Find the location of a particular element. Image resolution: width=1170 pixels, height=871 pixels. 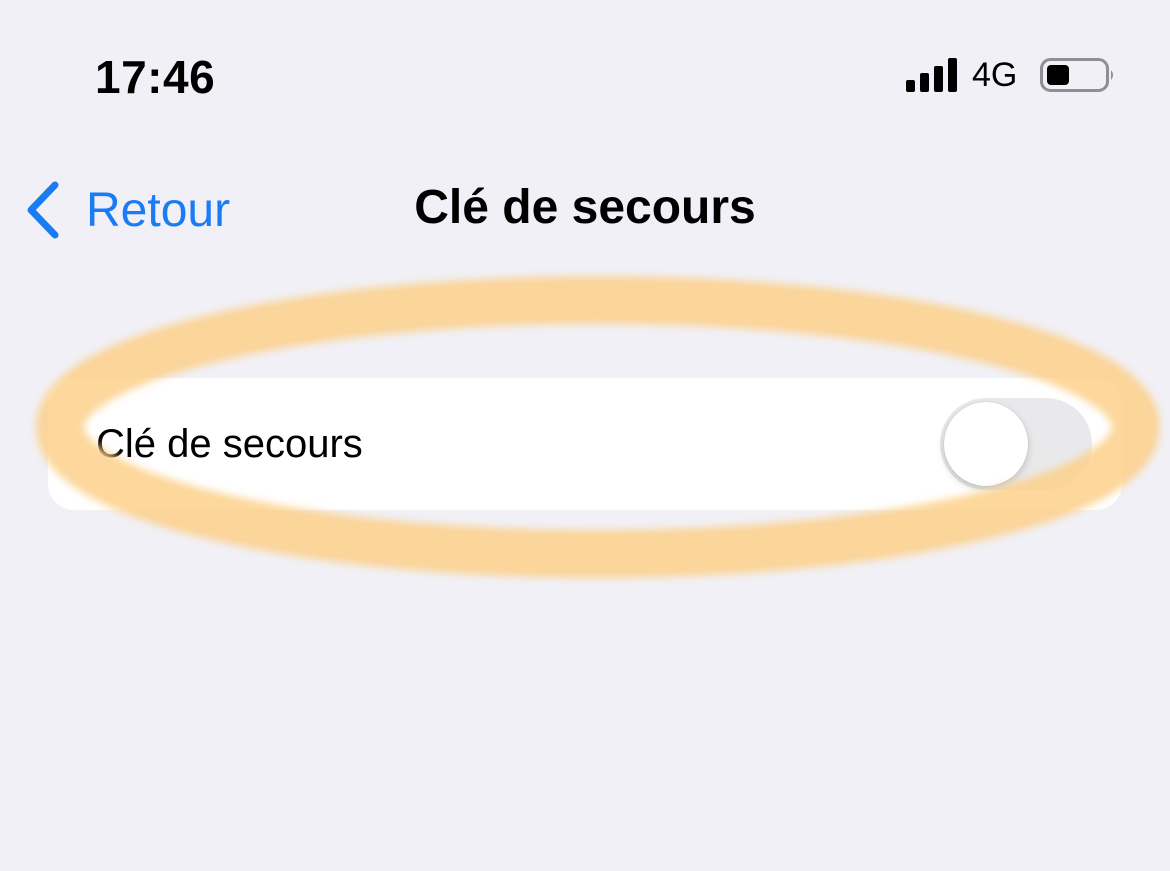

status-time: 17:46 is located at coordinates (155, 77).